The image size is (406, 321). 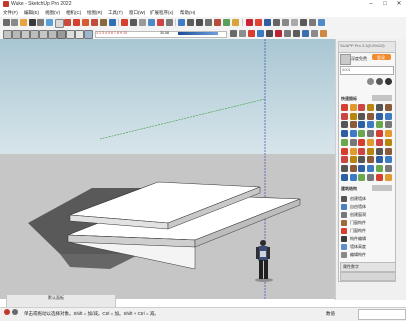 I want to click on camera-icon, so click(x=303, y=22).